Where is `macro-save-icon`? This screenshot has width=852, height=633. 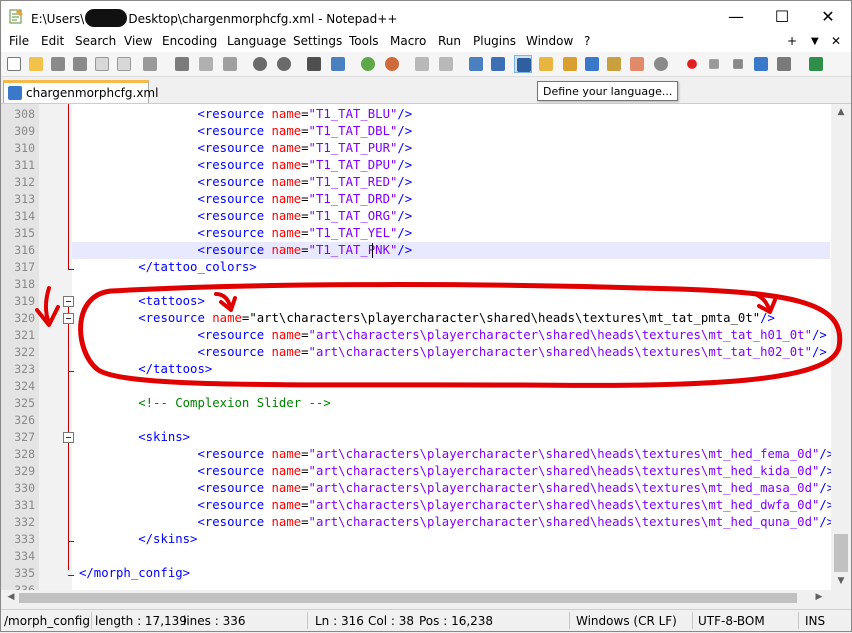
macro-save-icon is located at coordinates (784, 64).